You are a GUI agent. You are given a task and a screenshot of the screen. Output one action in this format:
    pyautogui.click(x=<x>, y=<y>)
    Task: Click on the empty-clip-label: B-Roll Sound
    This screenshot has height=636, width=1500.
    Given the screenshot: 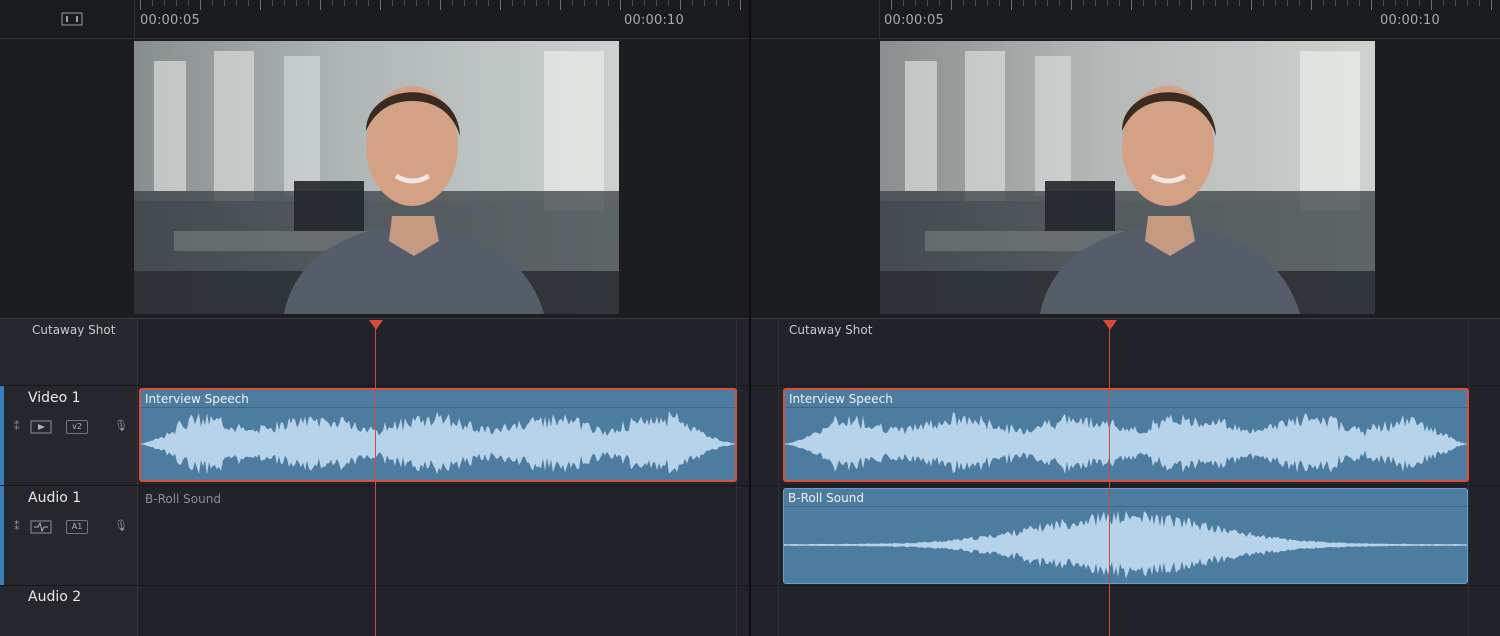 What is the action you would take?
    pyautogui.click(x=183, y=499)
    